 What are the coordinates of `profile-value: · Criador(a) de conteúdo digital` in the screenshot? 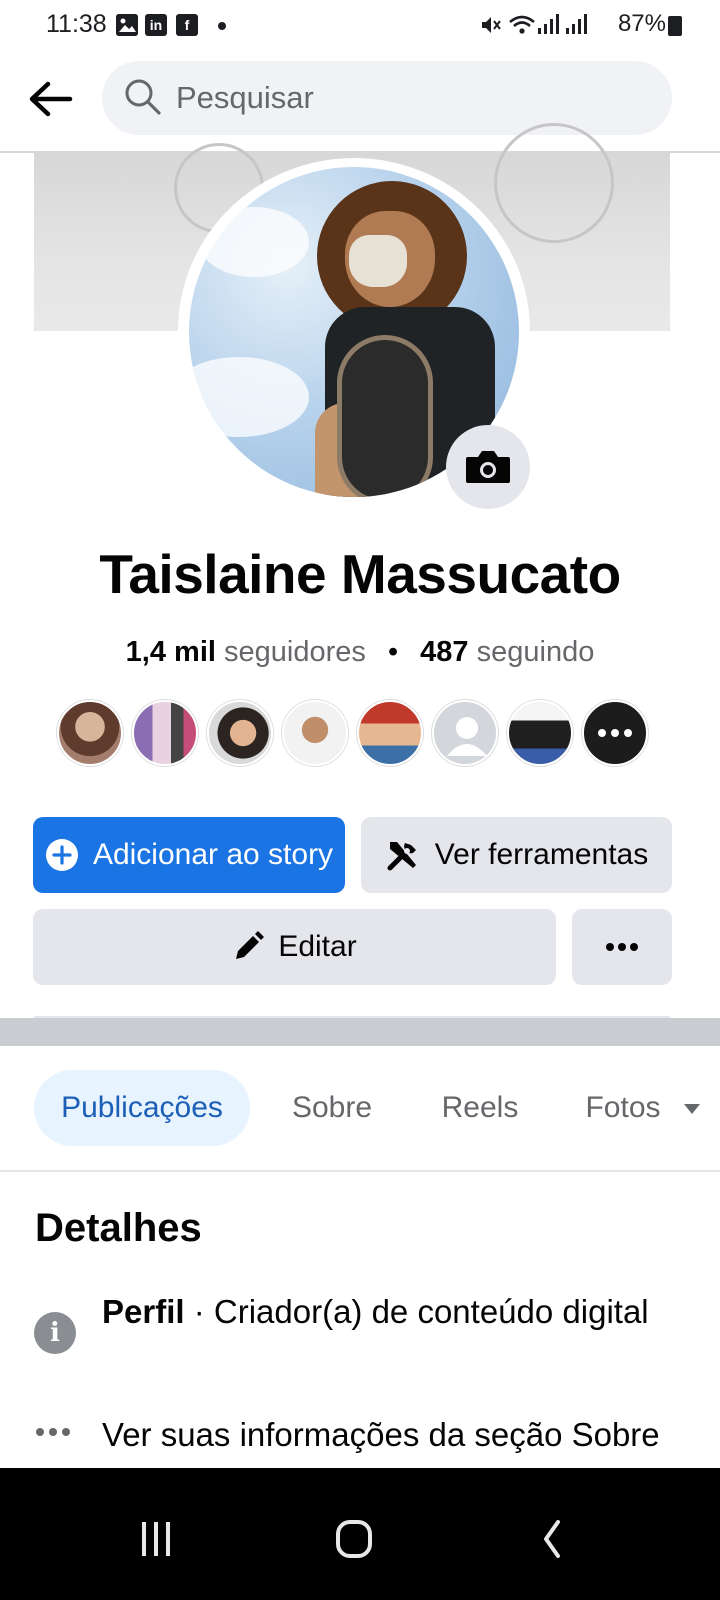 It's located at (416, 1311).